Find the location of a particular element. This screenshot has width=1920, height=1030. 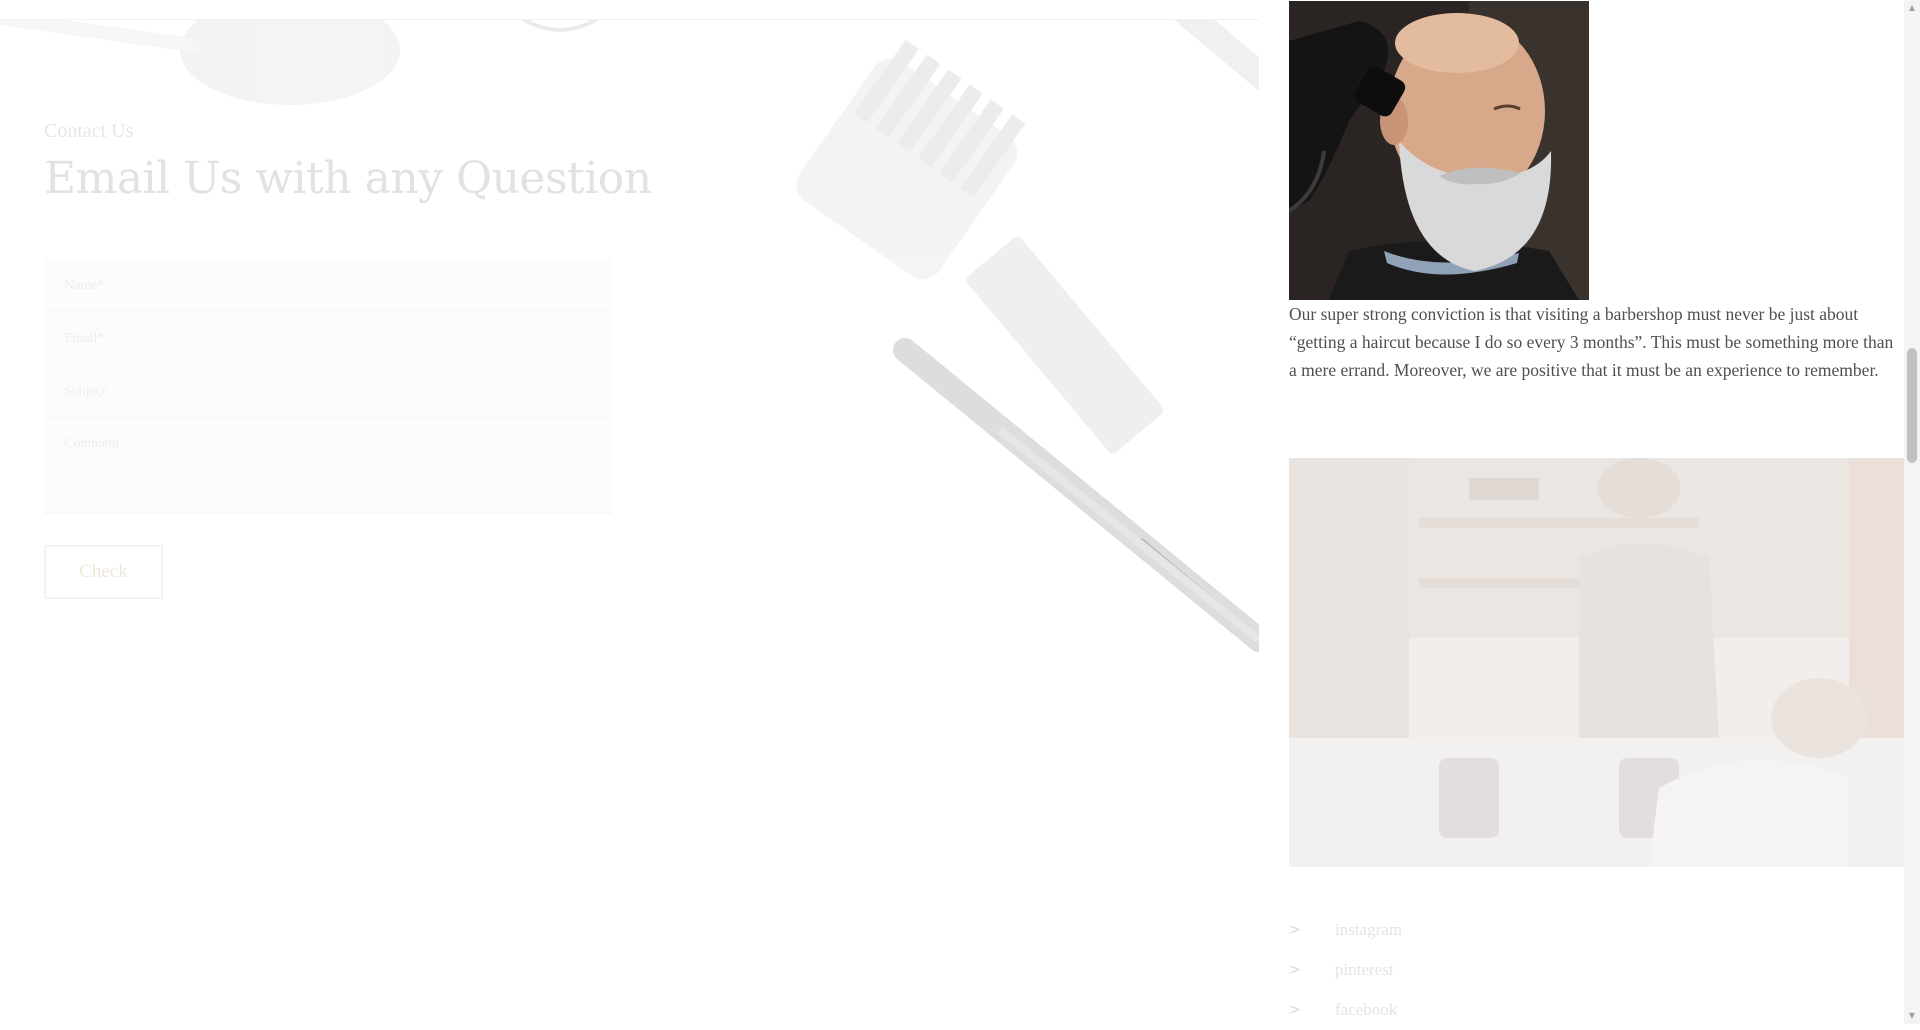

contact-eyebrow: Contact Us is located at coordinates (89, 131).